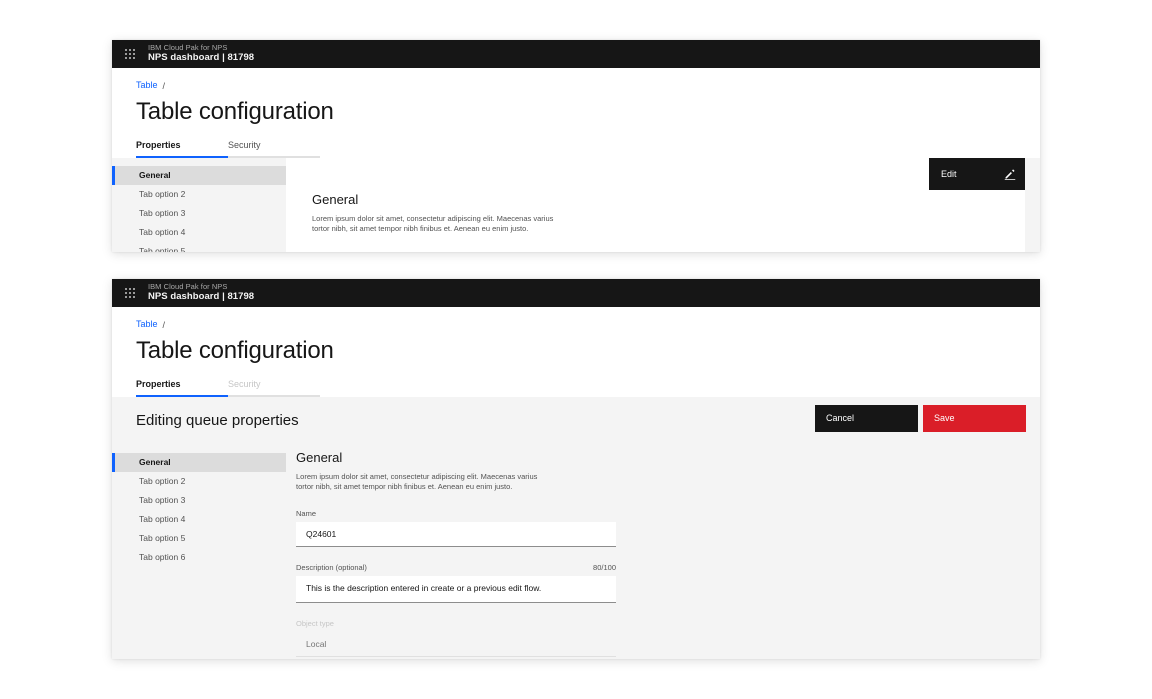 The image size is (1152, 699). Describe the element at coordinates (306, 514) in the screenshot. I see `name-field-label: Name` at that location.